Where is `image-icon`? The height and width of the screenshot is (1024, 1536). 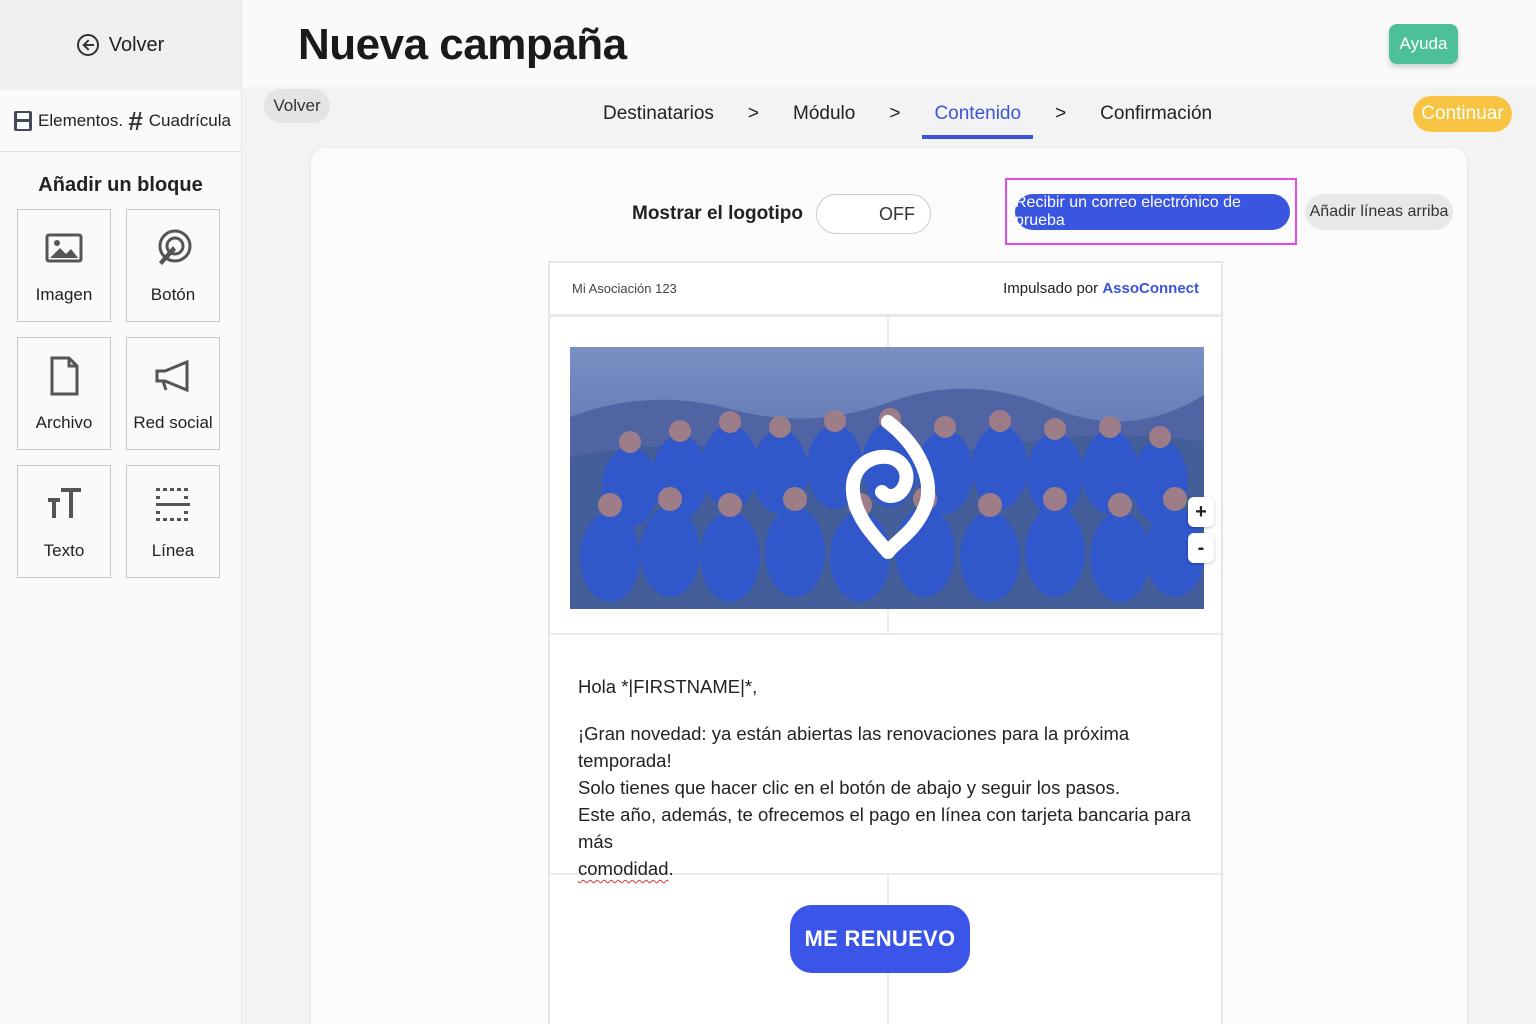 image-icon is located at coordinates (64, 248).